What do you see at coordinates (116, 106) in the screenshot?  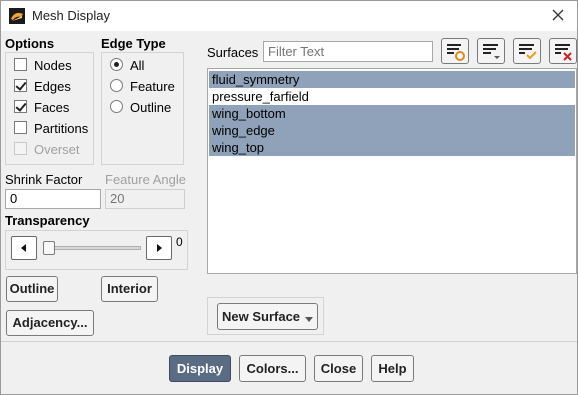 I see `edge-type-outline-radio` at bounding box center [116, 106].